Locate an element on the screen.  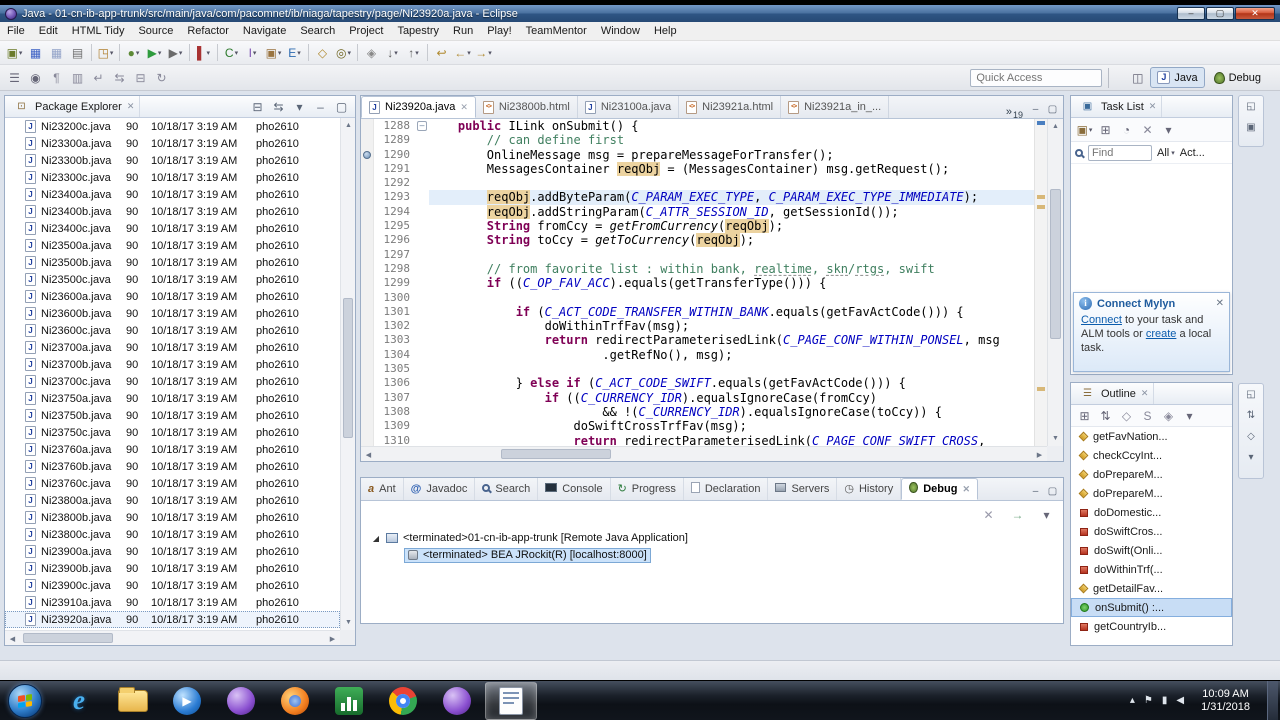
view-tab-history: ◷ History is located at coordinates (869, 489).